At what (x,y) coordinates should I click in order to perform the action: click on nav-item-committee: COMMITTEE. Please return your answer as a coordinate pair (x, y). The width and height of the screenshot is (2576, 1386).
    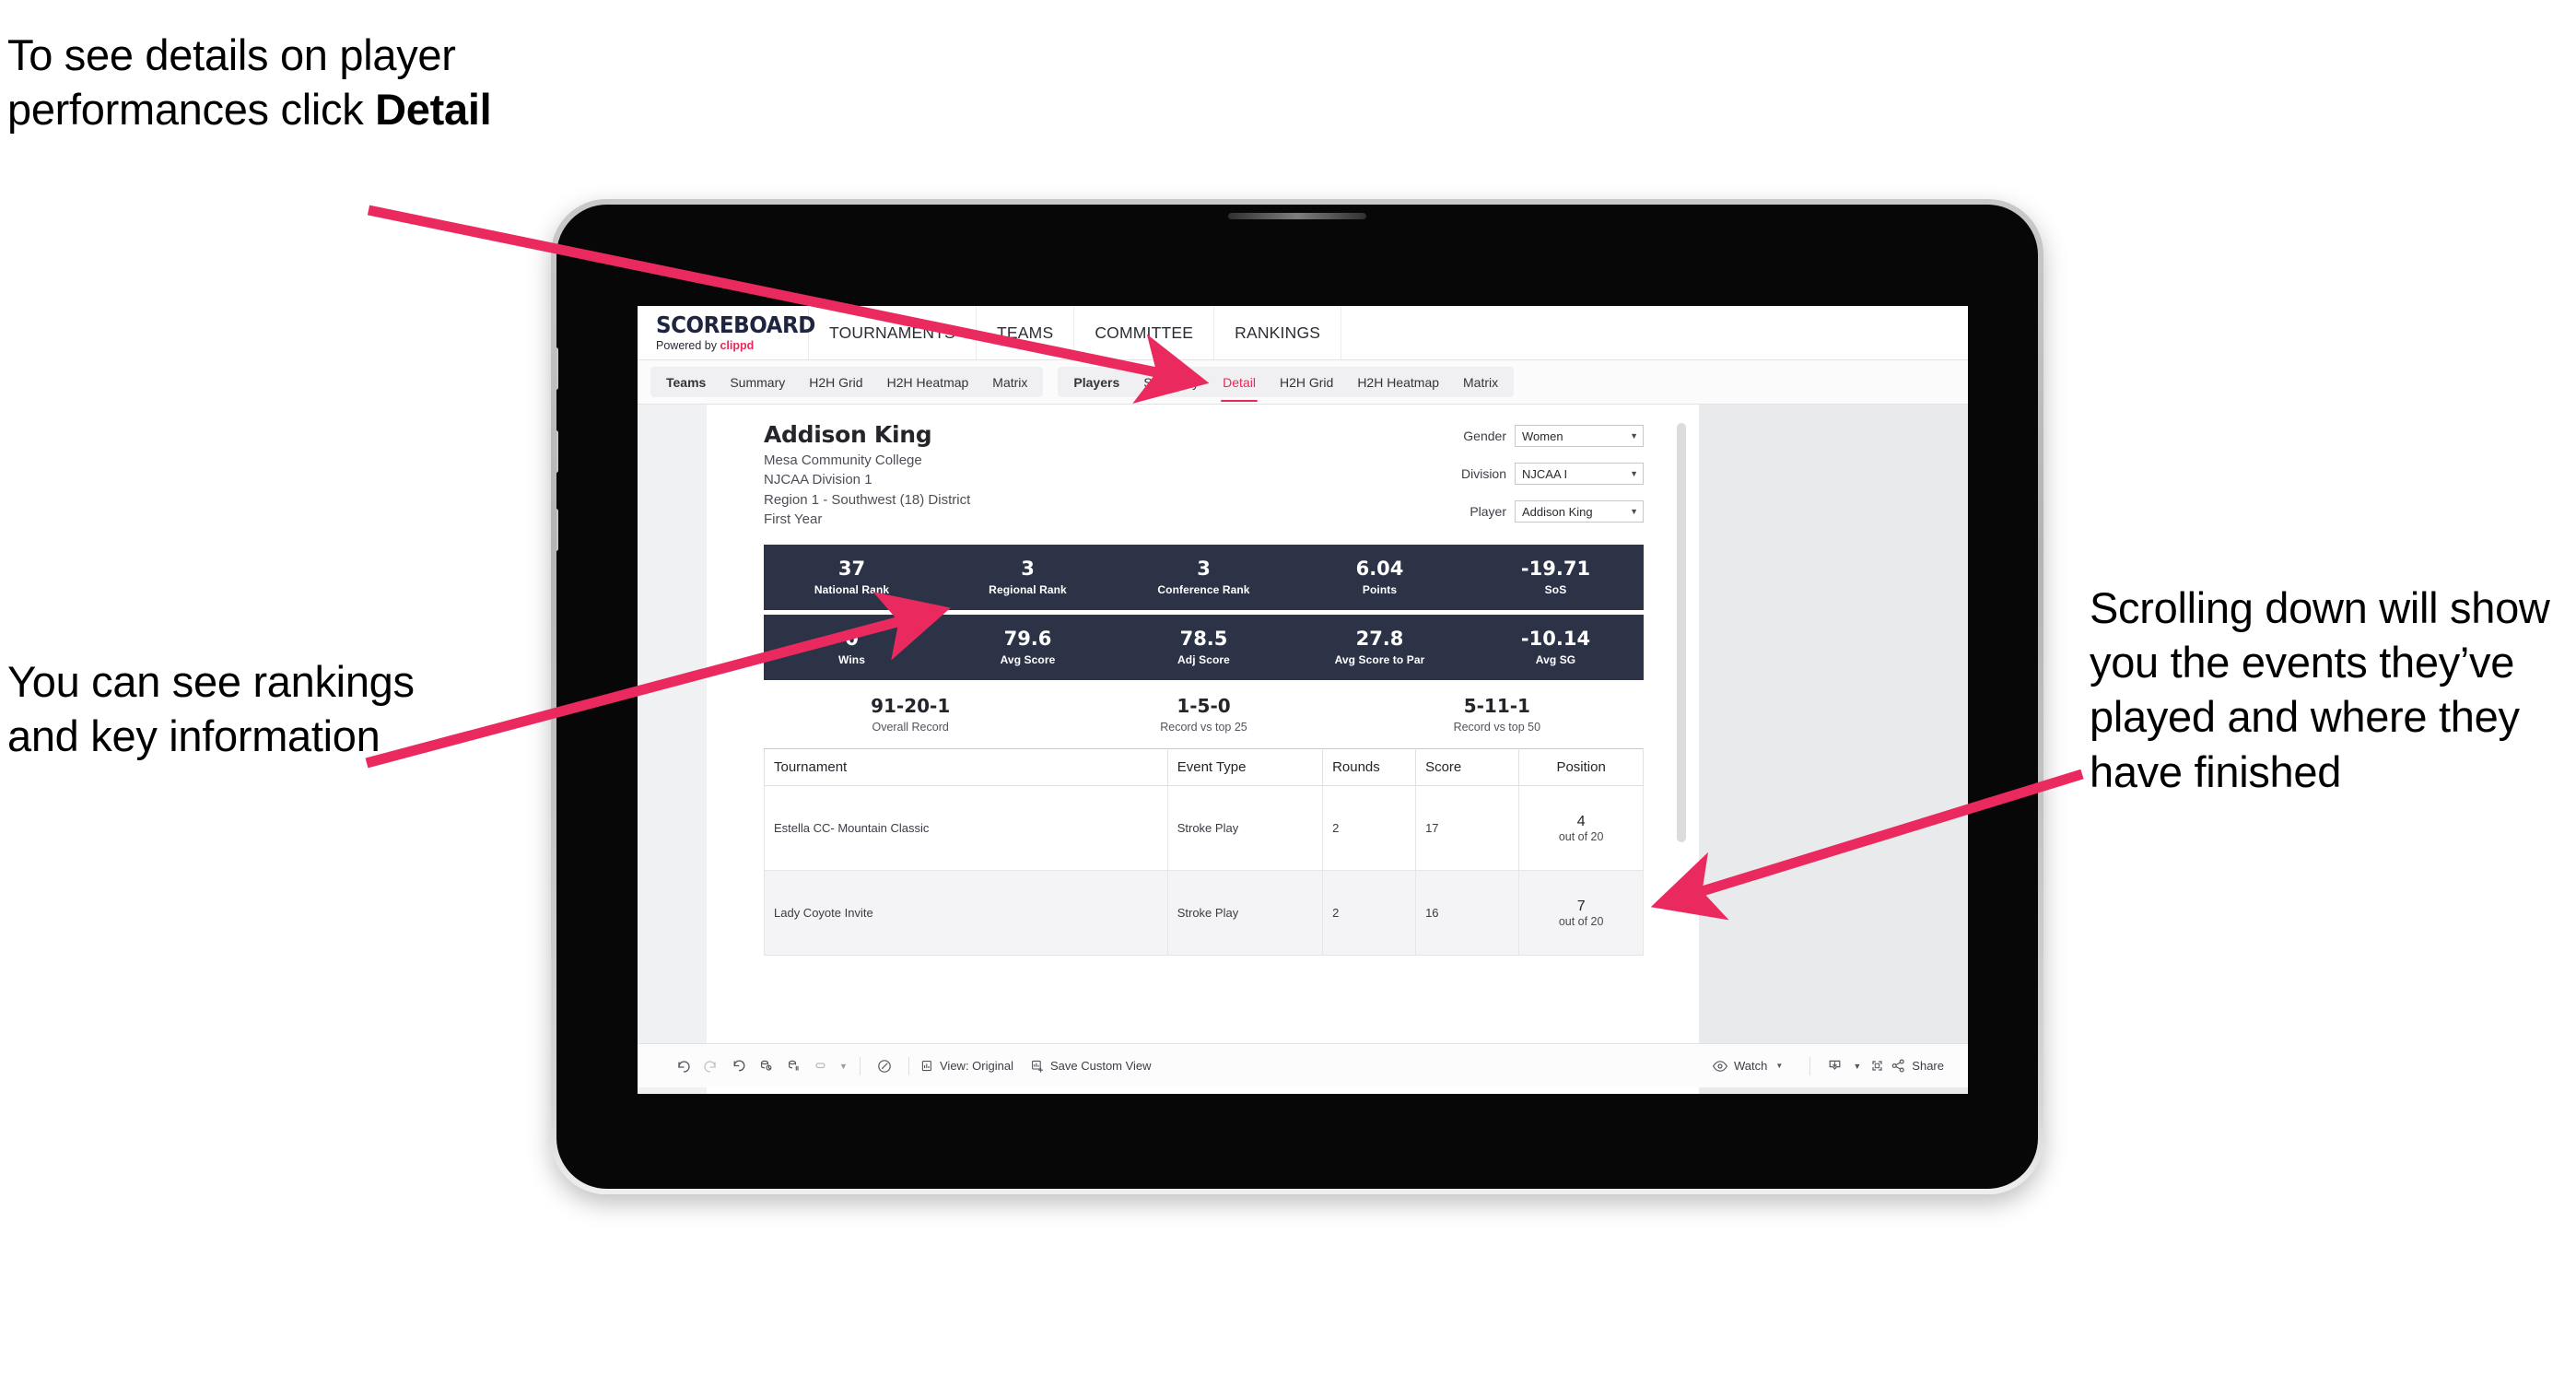
    Looking at the image, I should click on (1144, 332).